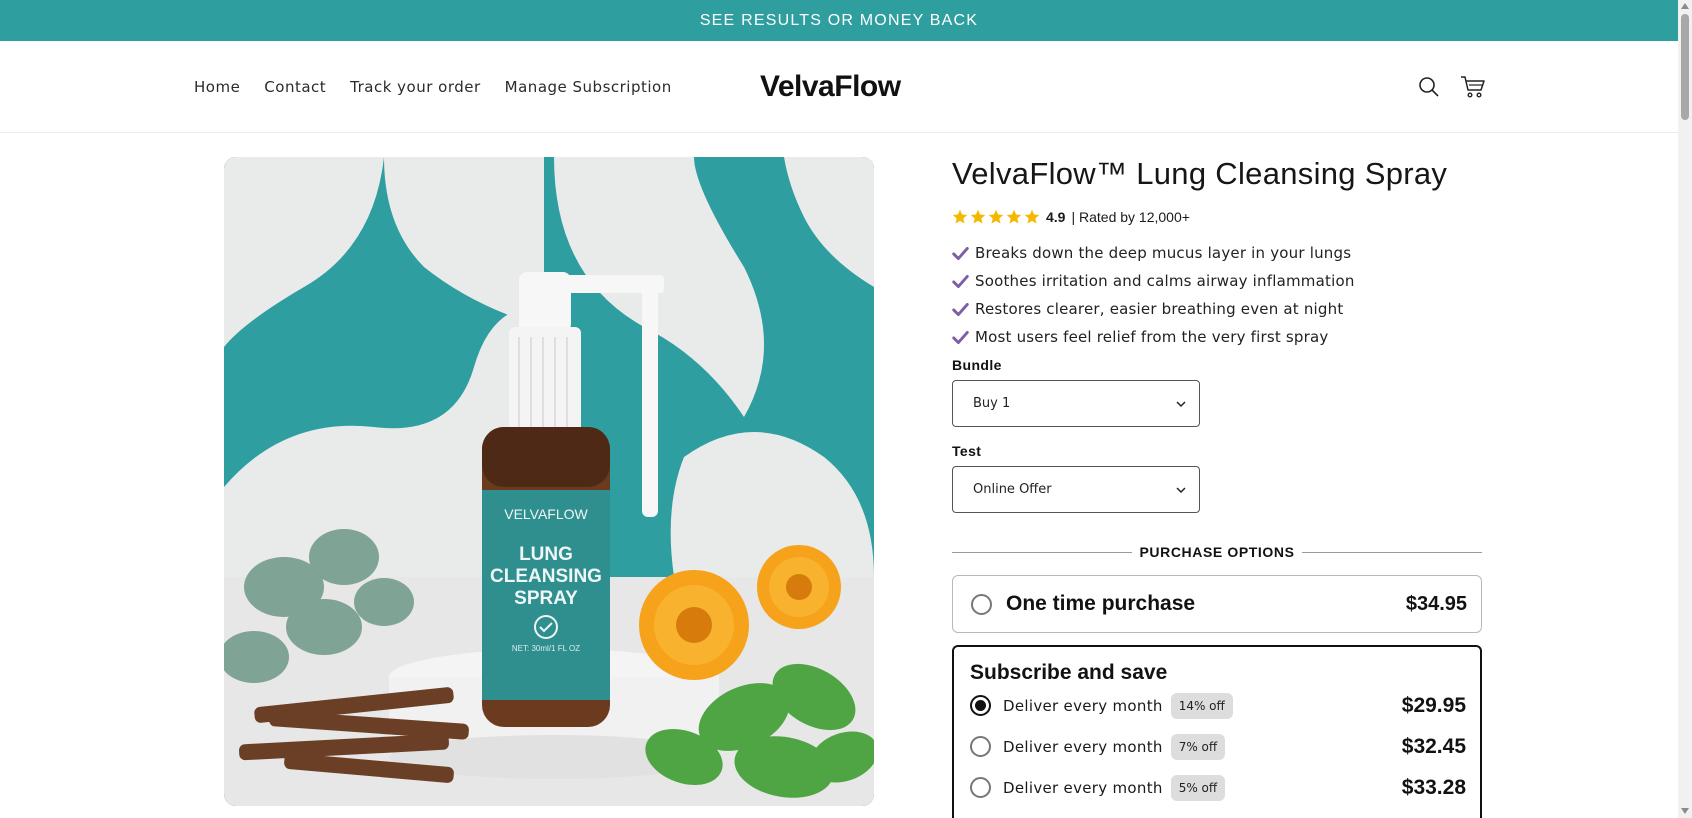 The width and height of the screenshot is (1692, 818). Describe the element at coordinates (1056, 217) in the screenshot. I see `rating-score: 4.9` at that location.